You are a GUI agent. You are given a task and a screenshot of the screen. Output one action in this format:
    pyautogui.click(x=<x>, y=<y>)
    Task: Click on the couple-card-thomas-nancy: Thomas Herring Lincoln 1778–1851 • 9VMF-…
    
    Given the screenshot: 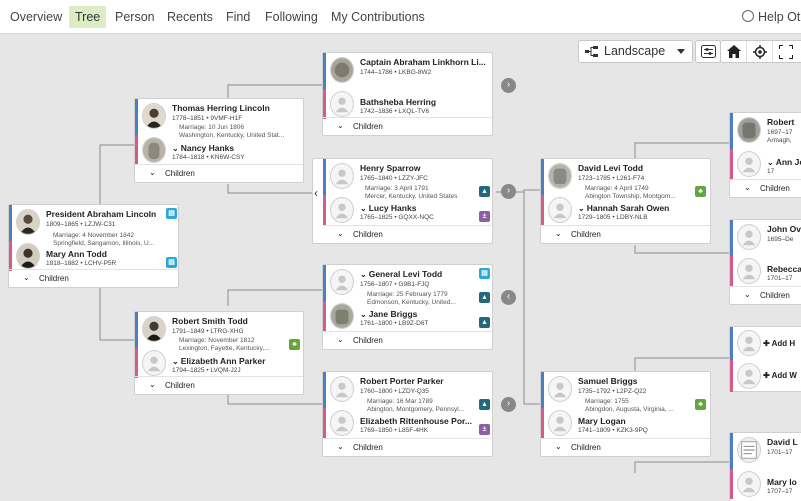 What is the action you would take?
    pyautogui.click(x=219, y=140)
    